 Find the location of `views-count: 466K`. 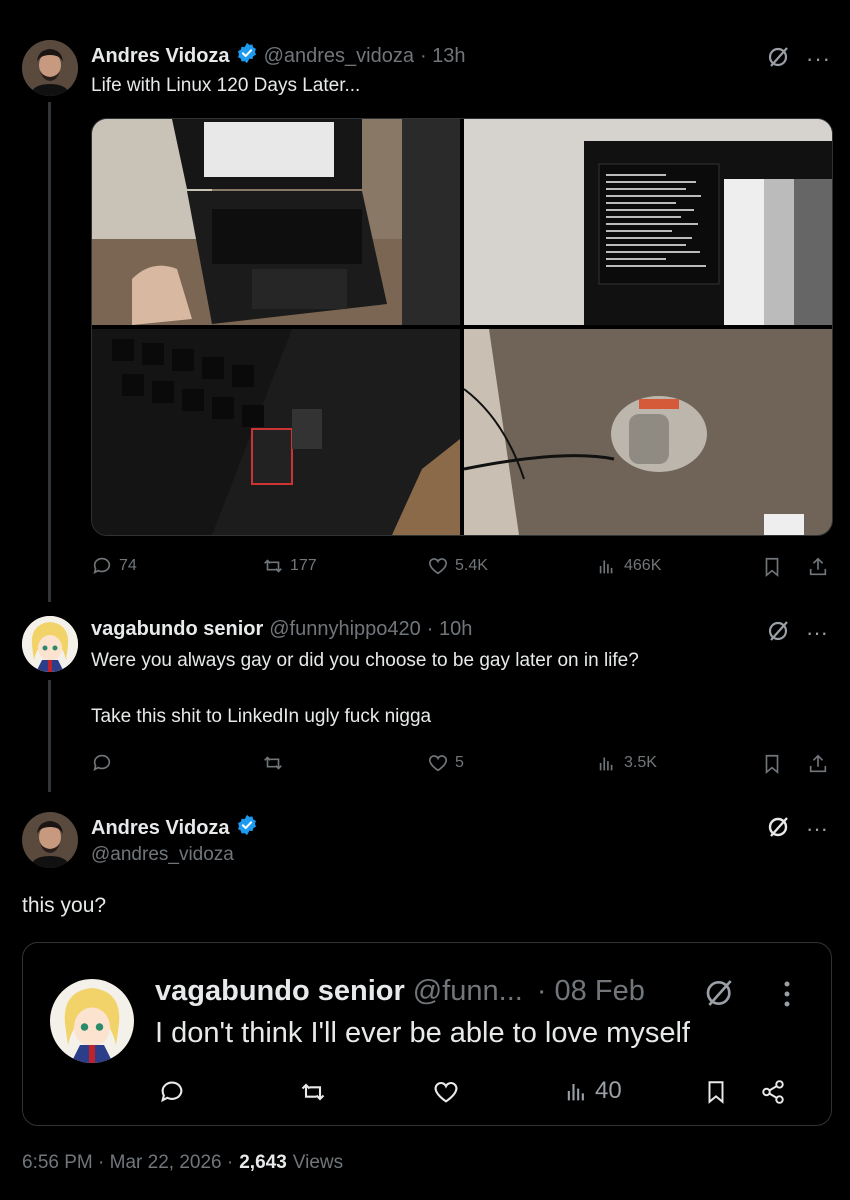

views-count: 466K is located at coordinates (643, 565).